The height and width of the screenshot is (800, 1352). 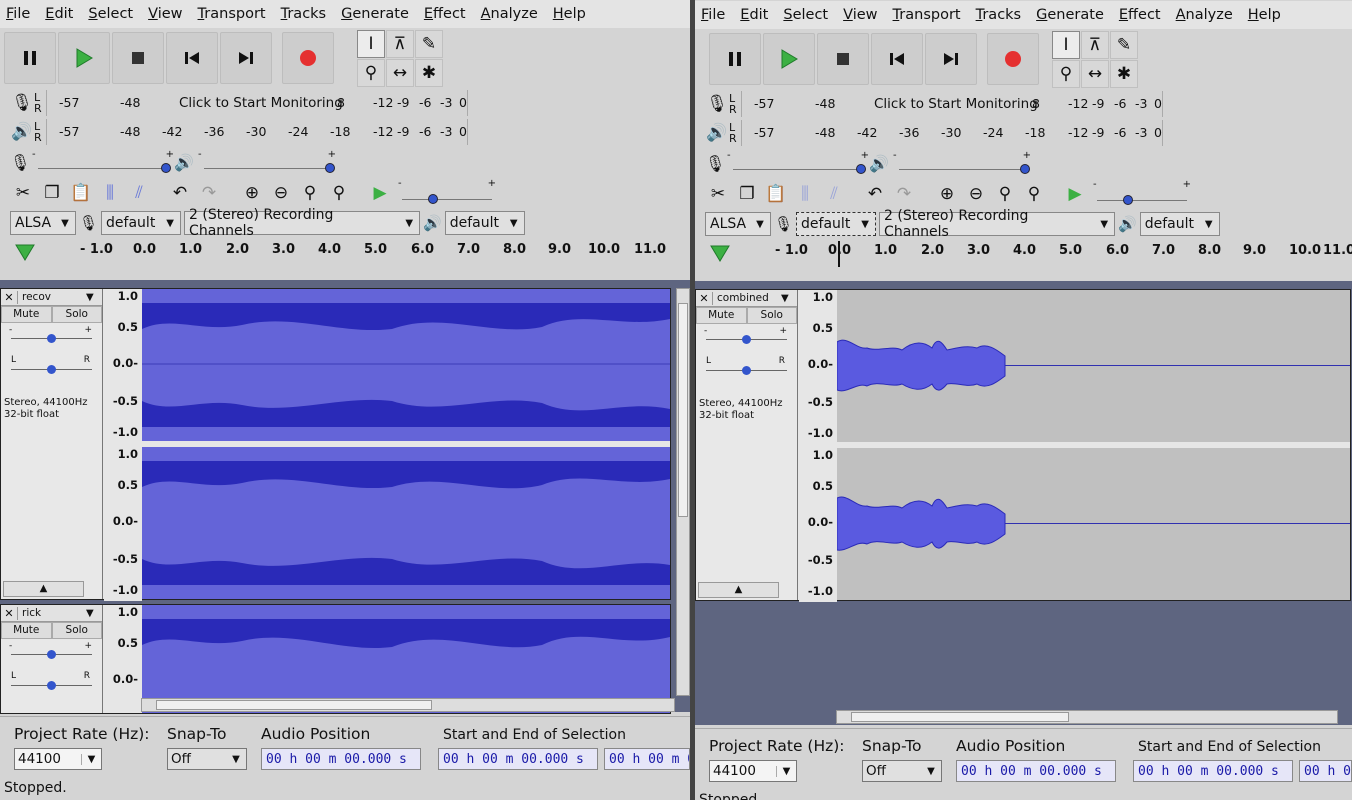 I want to click on audio-position-field: 00 h 00 m 00.000 s, so click(x=1036, y=771).